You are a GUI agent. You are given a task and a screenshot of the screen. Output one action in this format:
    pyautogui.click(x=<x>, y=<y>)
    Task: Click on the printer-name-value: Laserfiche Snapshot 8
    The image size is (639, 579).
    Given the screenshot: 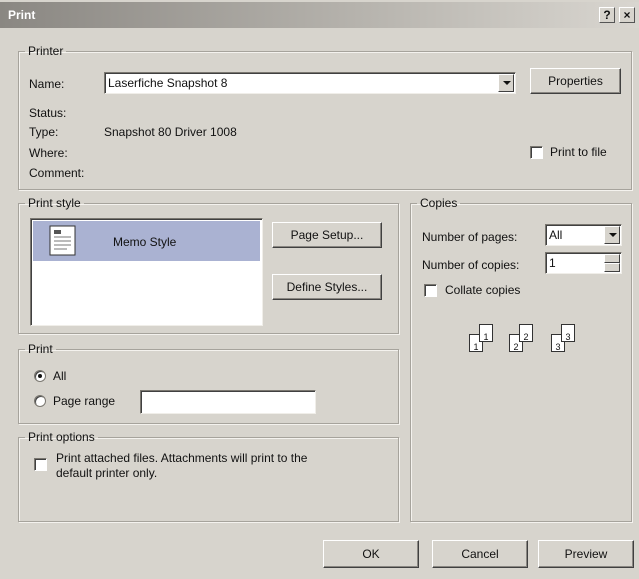 What is the action you would take?
    pyautogui.click(x=168, y=83)
    